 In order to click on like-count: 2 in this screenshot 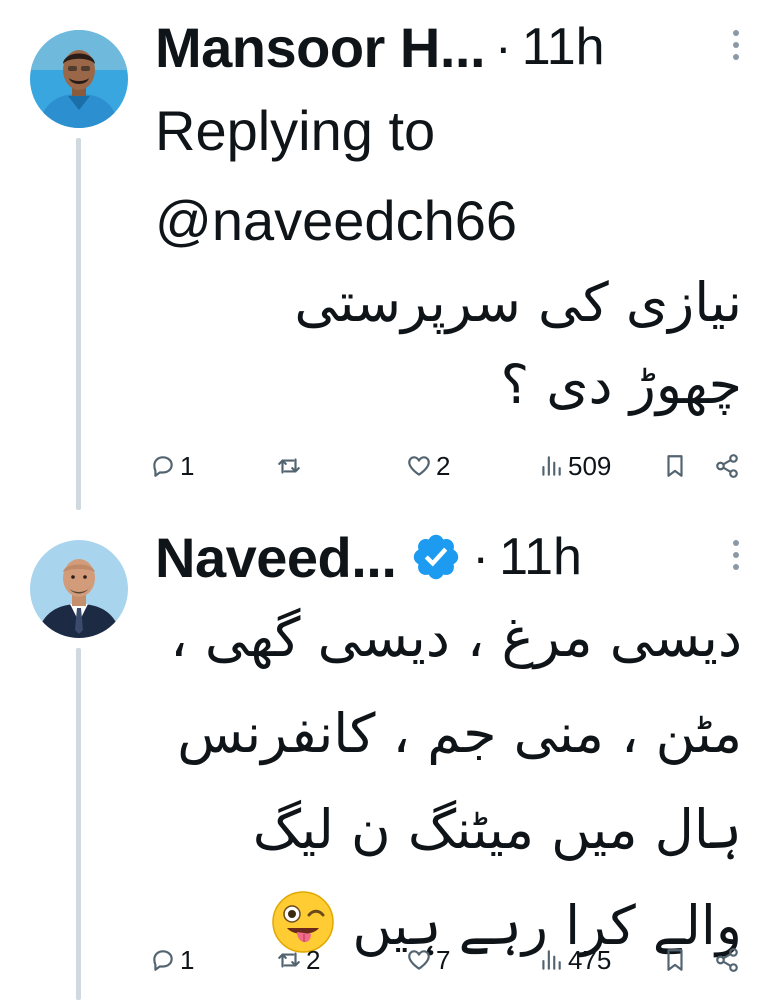, I will do `click(443, 465)`.